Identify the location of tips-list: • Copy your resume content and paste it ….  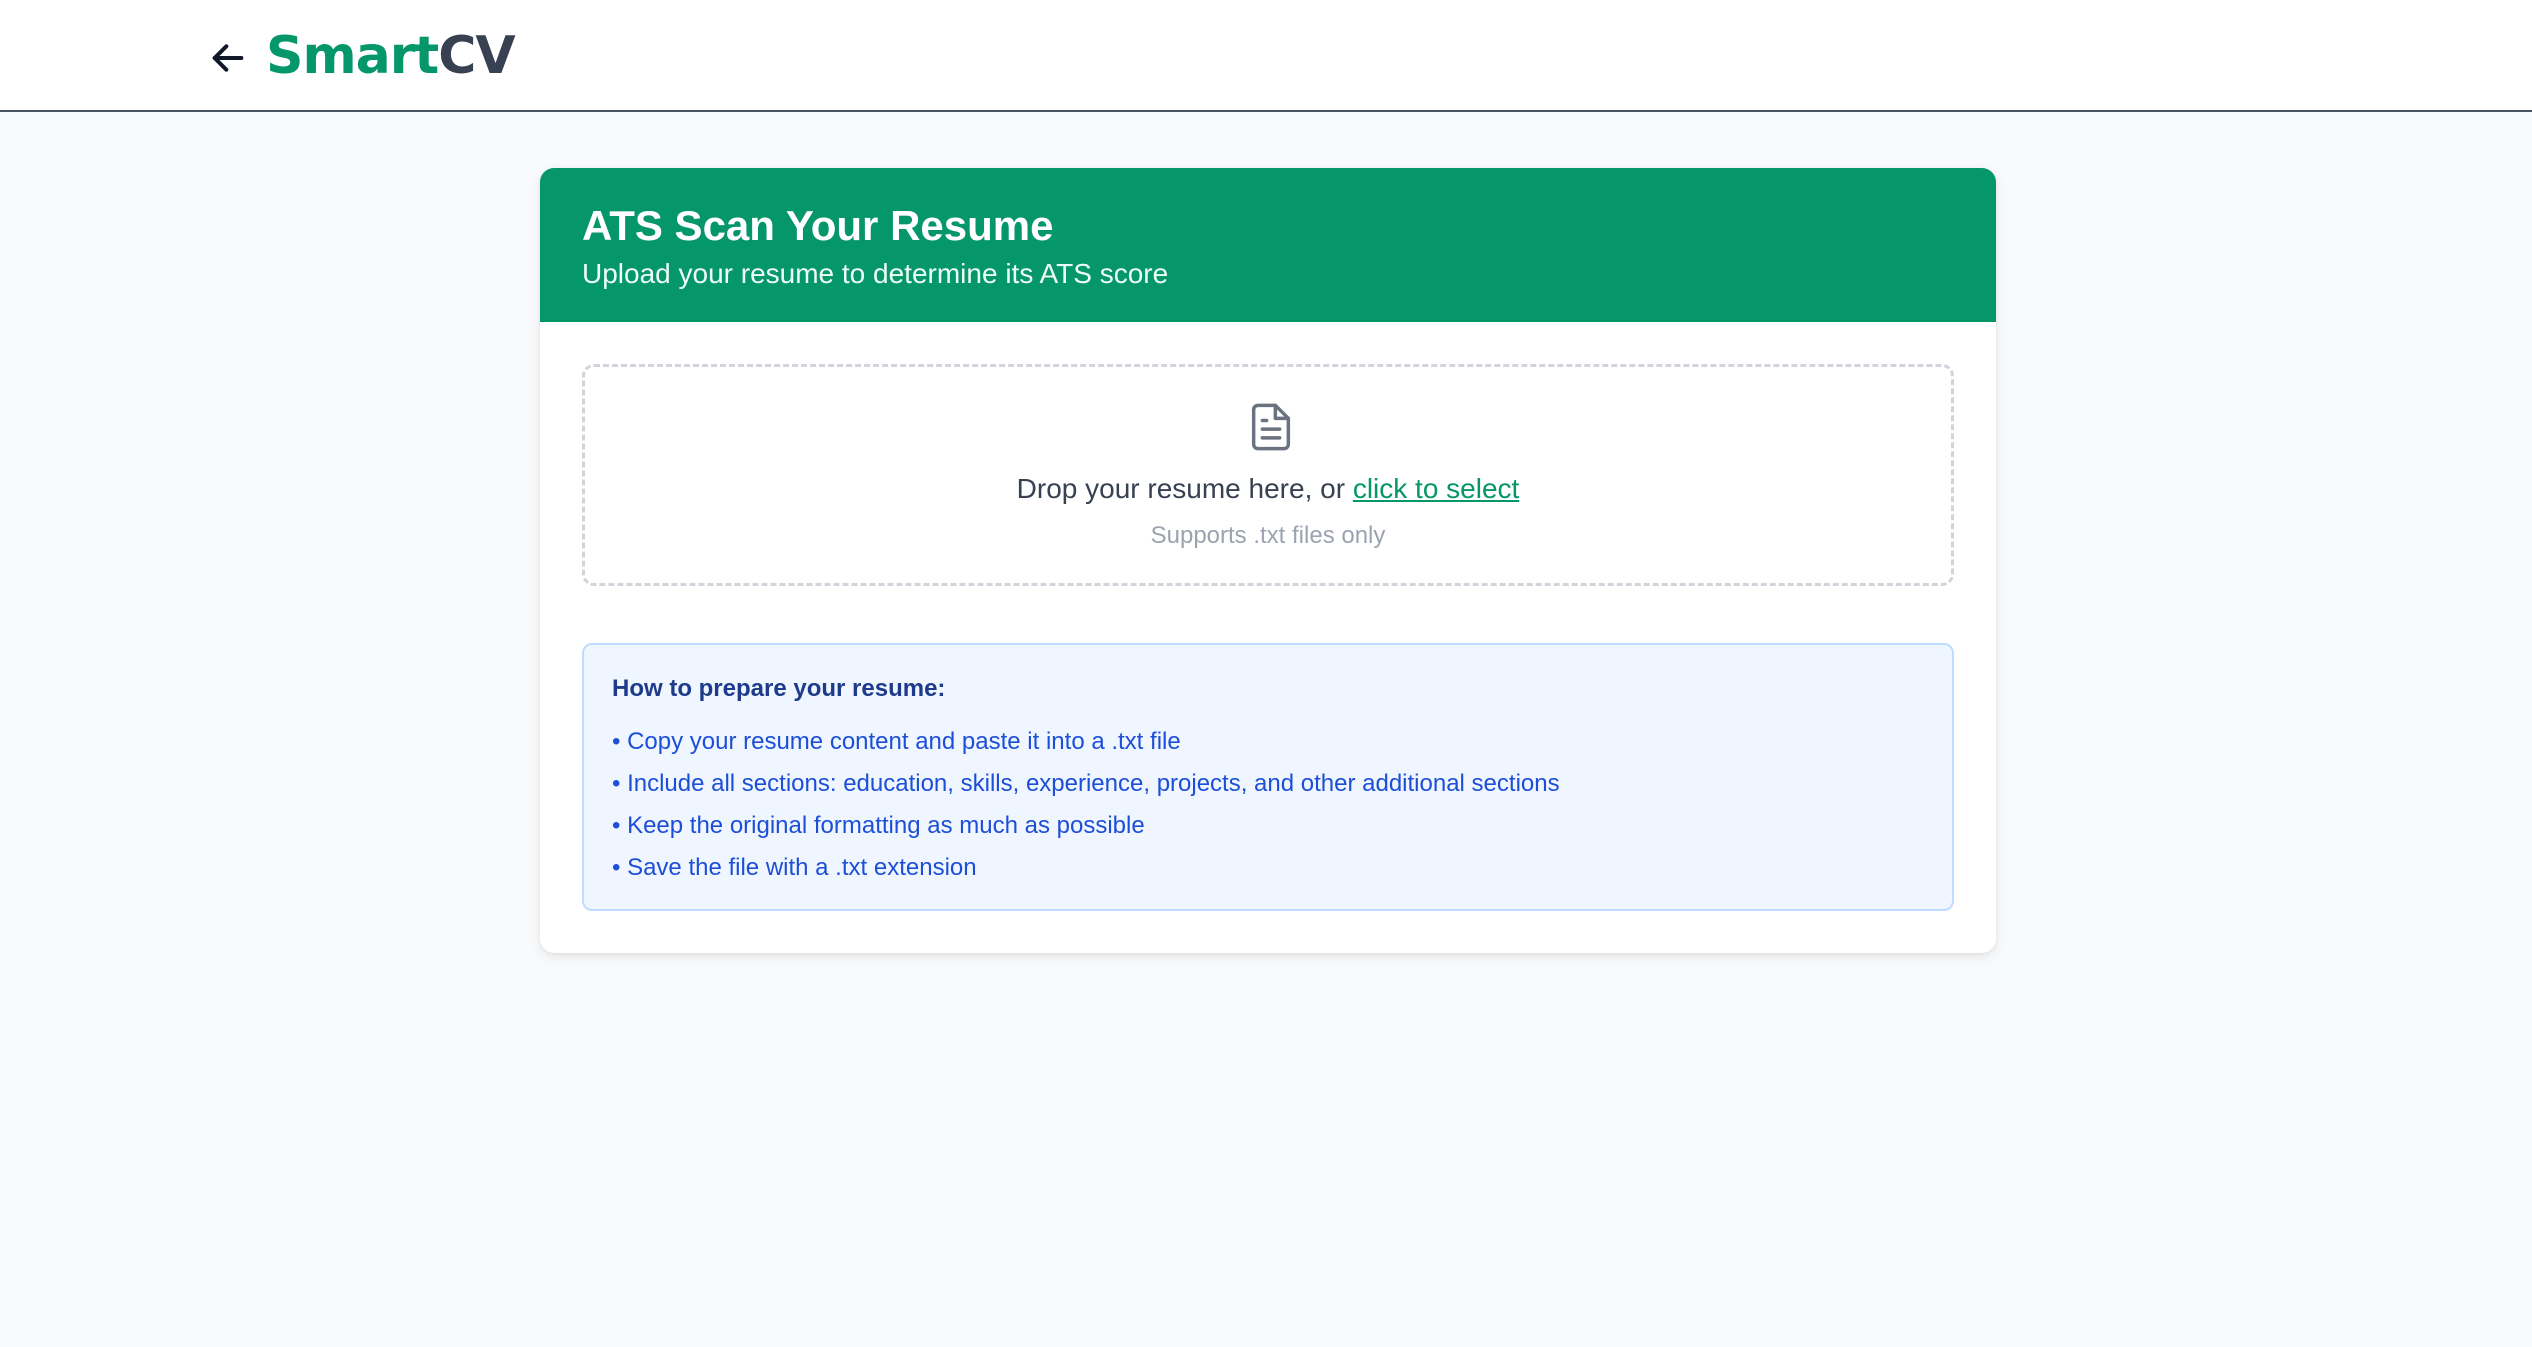
(1086, 805).